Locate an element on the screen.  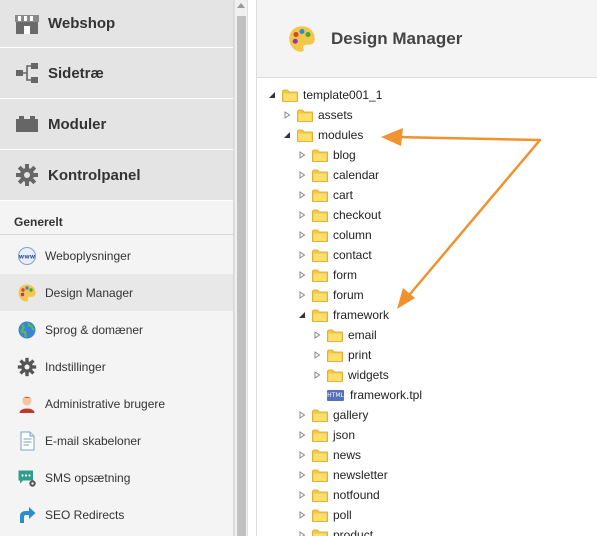
tree-node-label: contact is located at coordinates (352, 255).